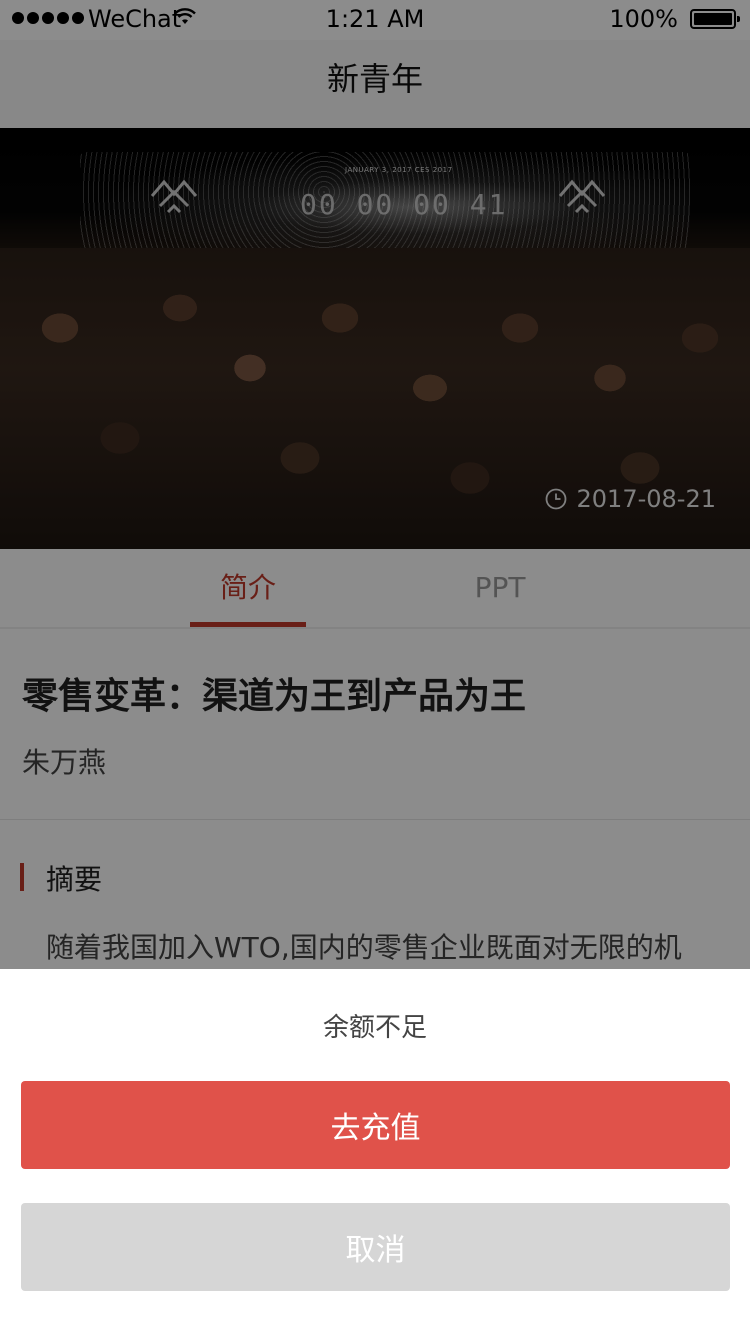  What do you see at coordinates (375, 1125) in the screenshot?
I see `recharge-button: 去充值` at bounding box center [375, 1125].